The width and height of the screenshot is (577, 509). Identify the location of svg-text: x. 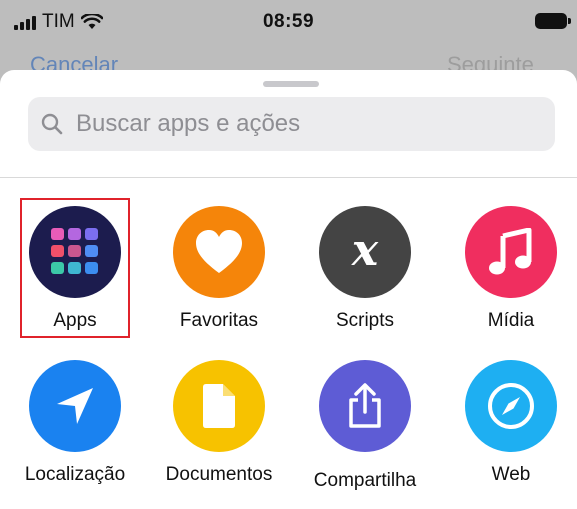
(365, 251).